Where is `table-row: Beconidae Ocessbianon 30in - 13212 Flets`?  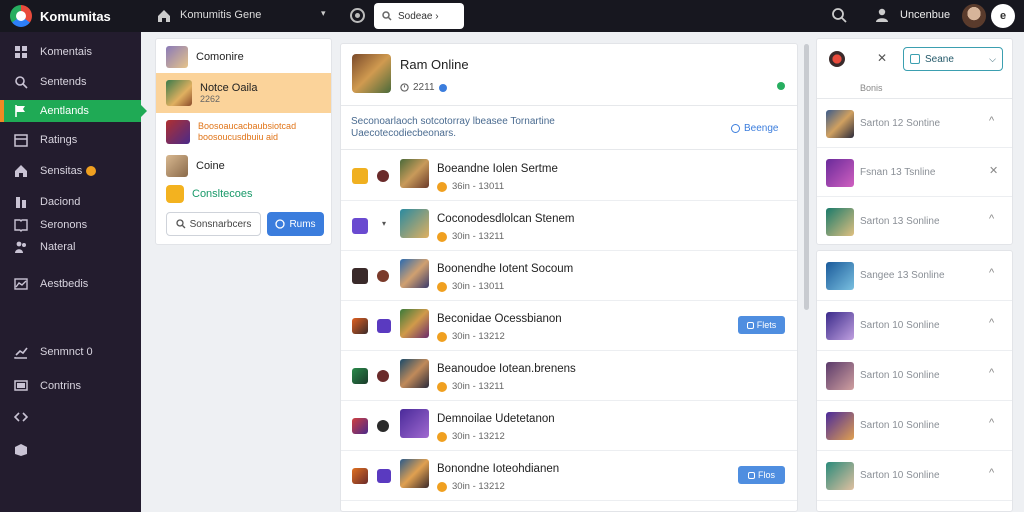 table-row: Beconidae Ocessbianon 30in - 13212 Flets is located at coordinates (569, 326).